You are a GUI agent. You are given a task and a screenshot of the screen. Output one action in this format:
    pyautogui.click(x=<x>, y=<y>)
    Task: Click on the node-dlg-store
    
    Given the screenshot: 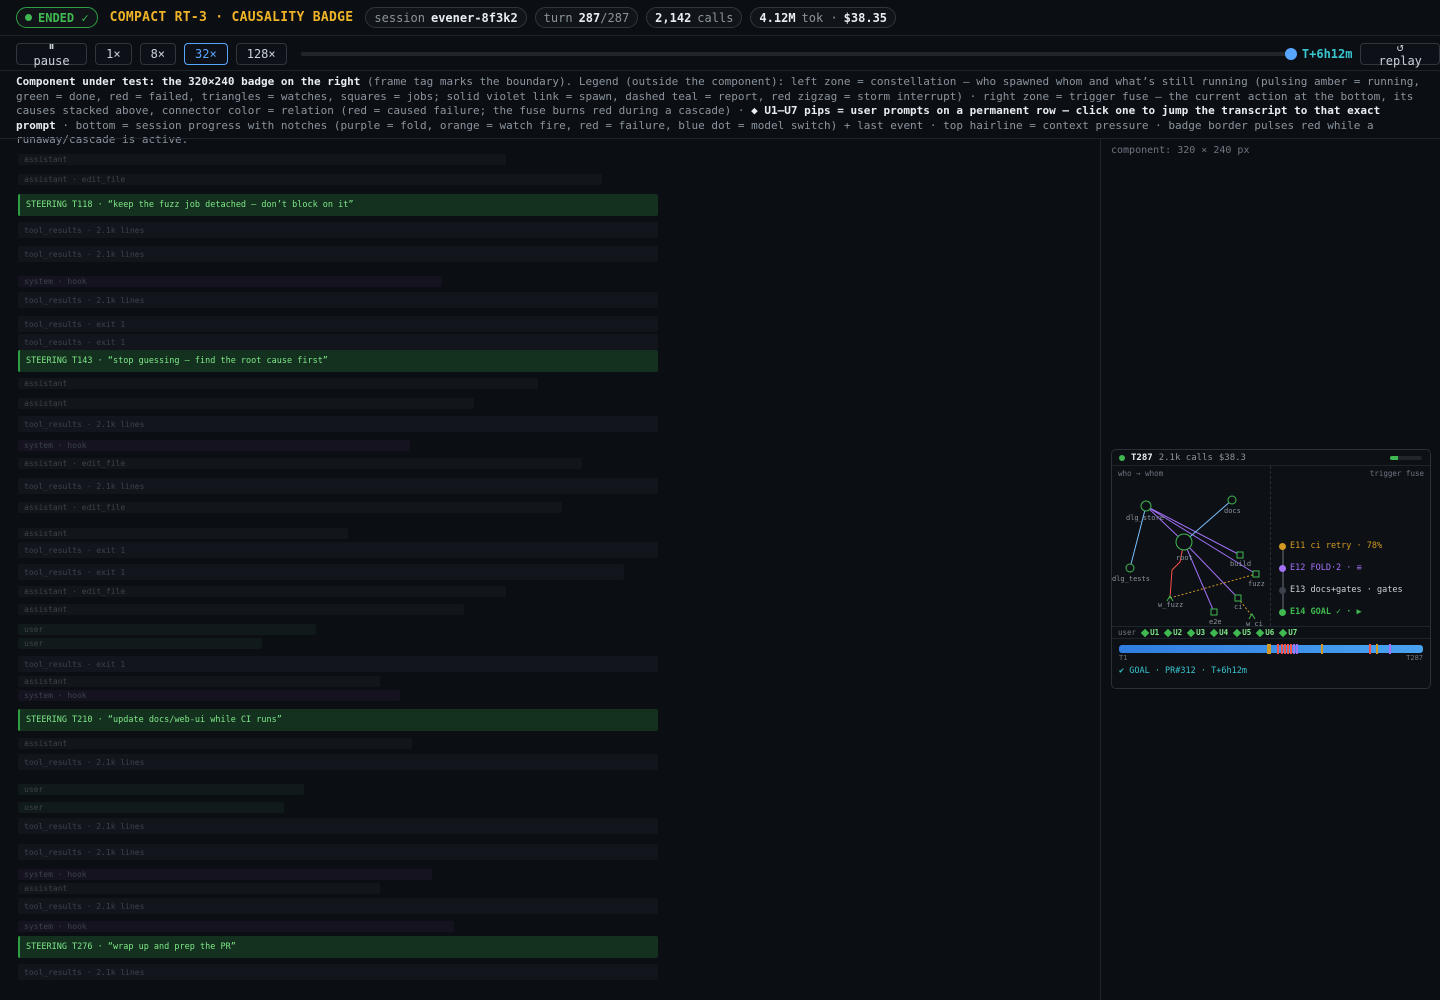 What is the action you would take?
    pyautogui.click(x=1146, y=506)
    